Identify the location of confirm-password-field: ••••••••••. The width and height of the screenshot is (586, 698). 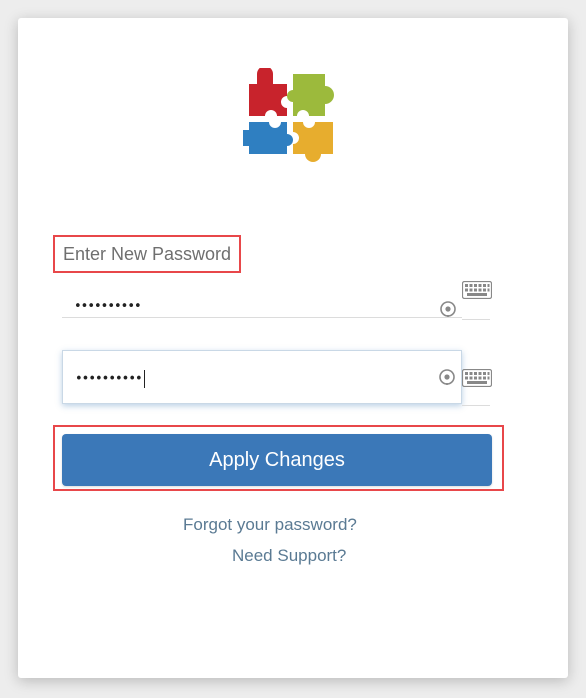
(262, 377).